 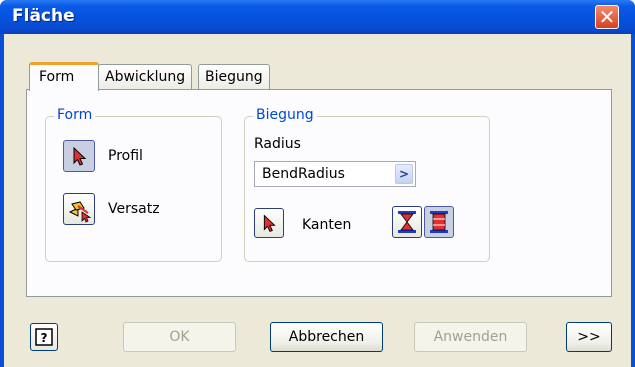 I want to click on edge-mode-icon, so click(x=407, y=222).